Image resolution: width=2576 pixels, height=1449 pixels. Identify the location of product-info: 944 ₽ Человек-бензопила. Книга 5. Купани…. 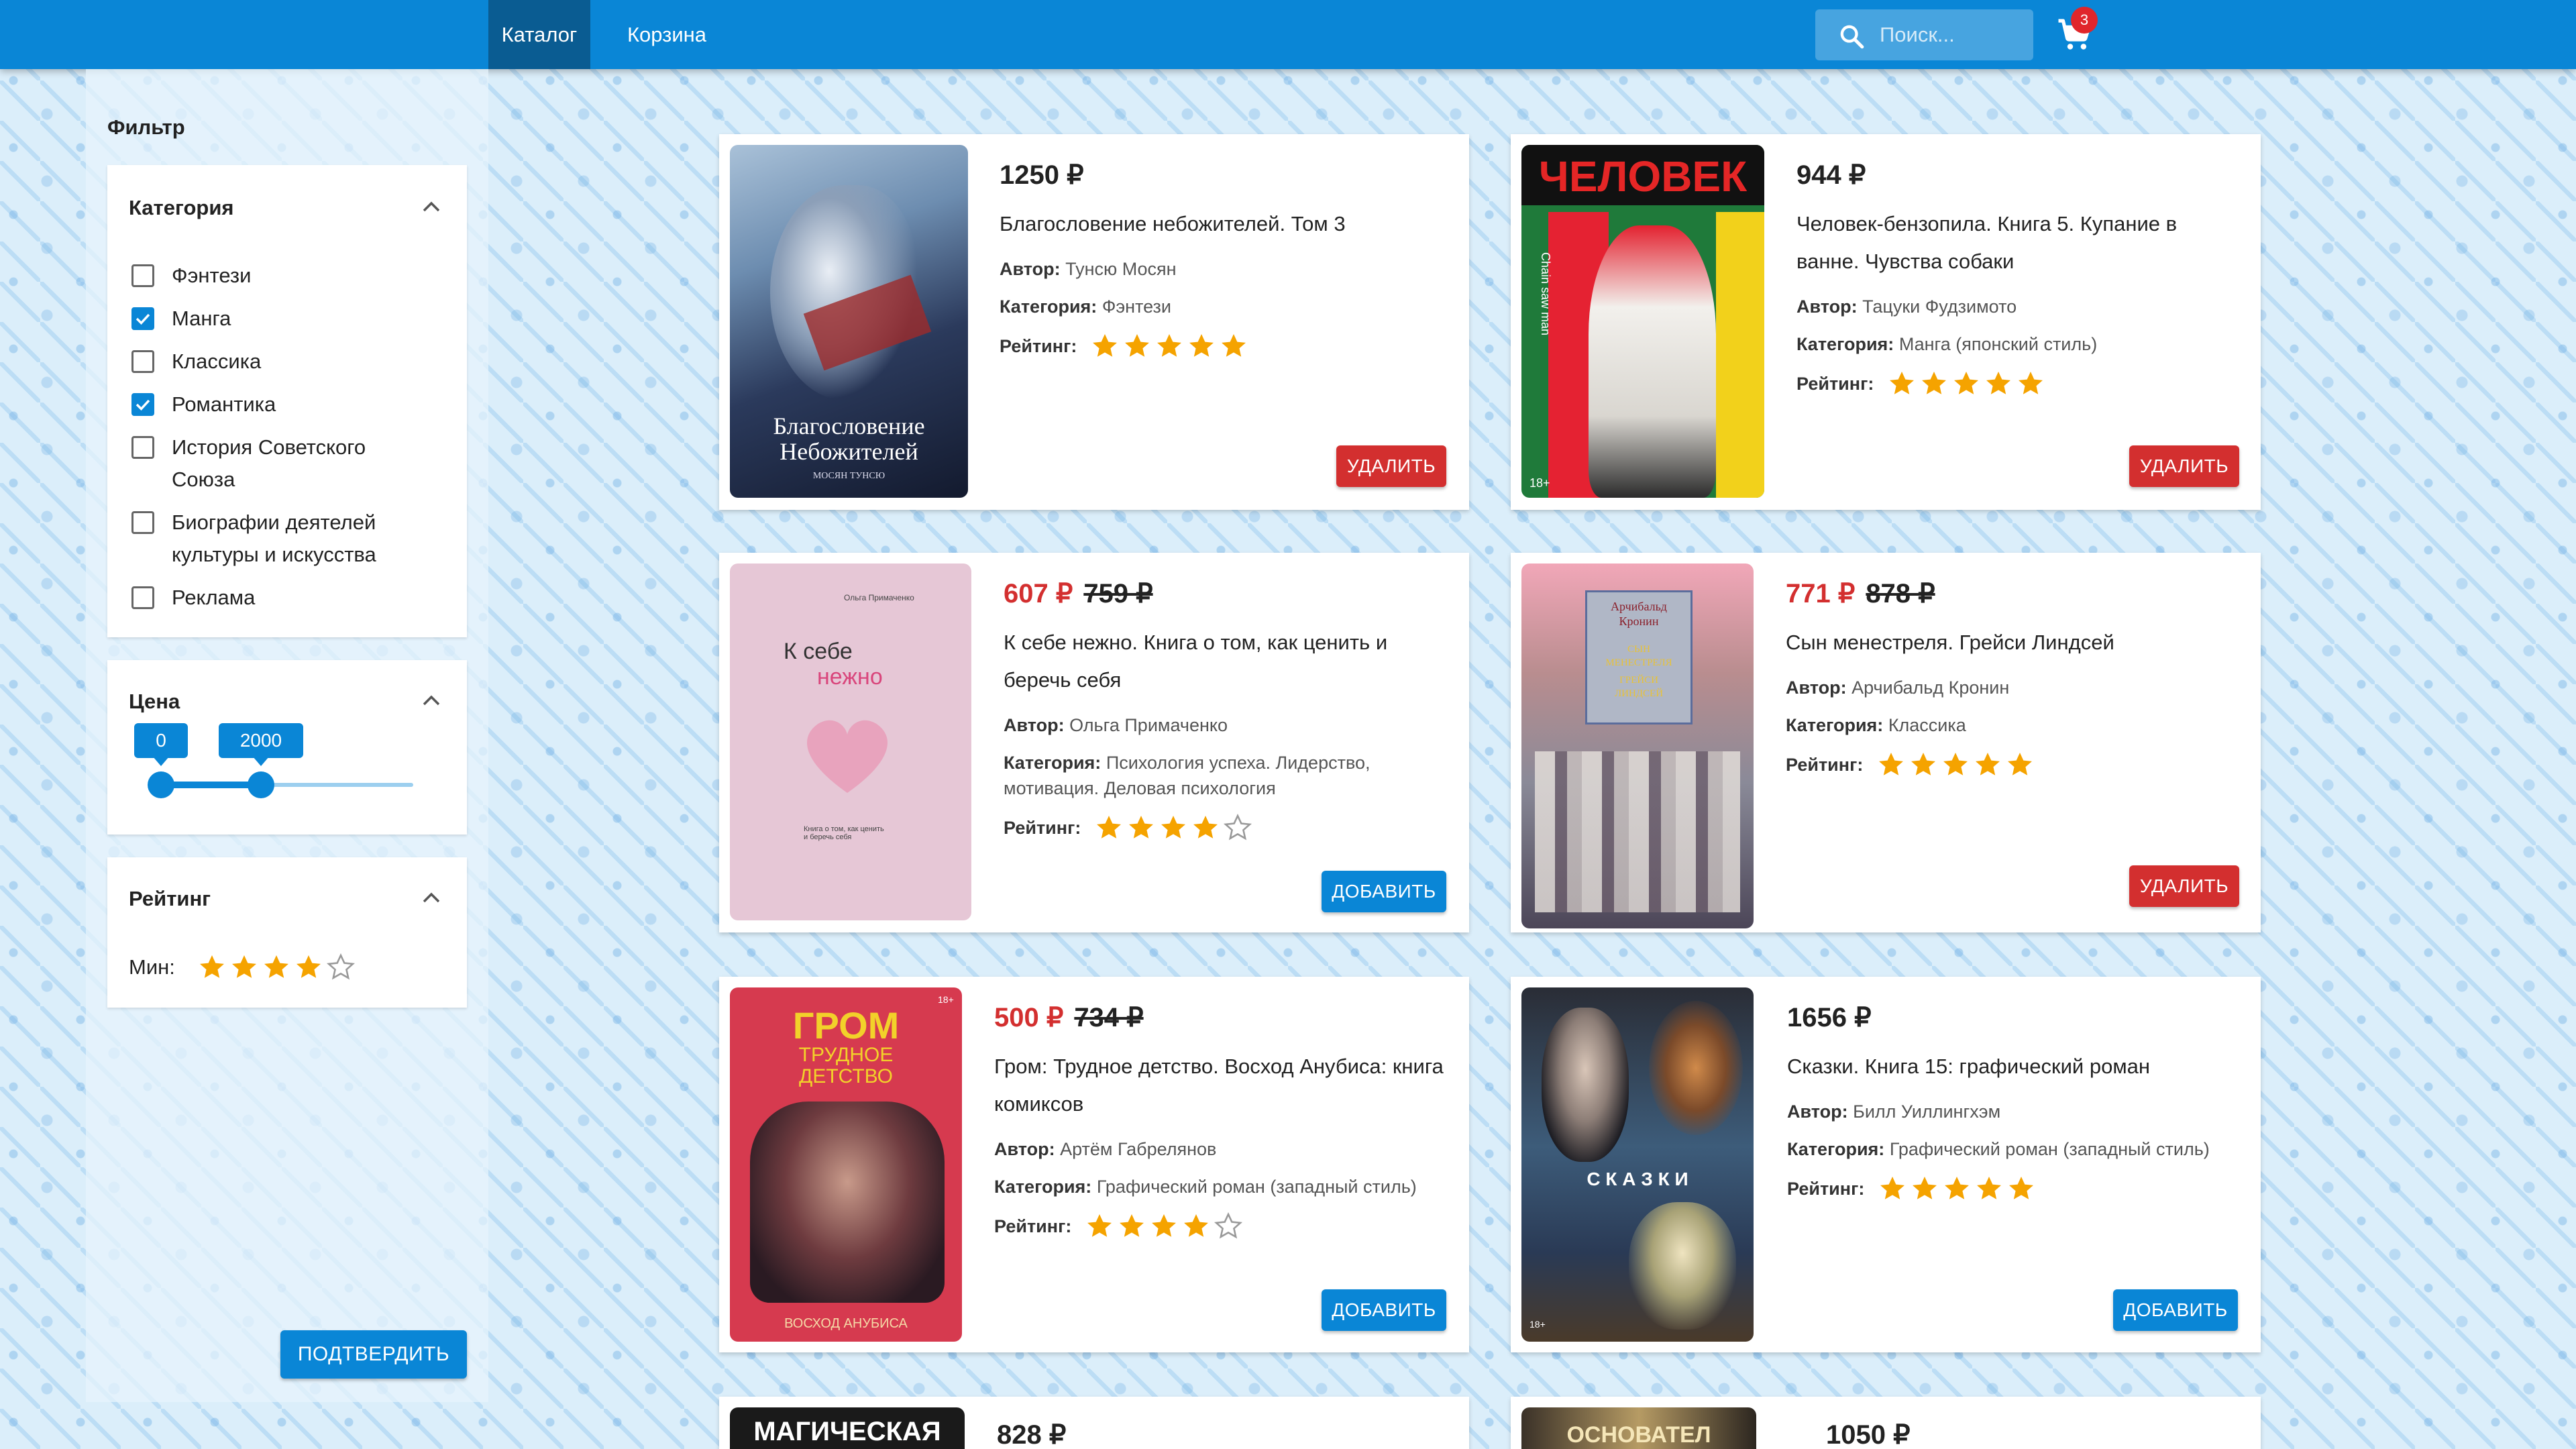
(2017, 279).